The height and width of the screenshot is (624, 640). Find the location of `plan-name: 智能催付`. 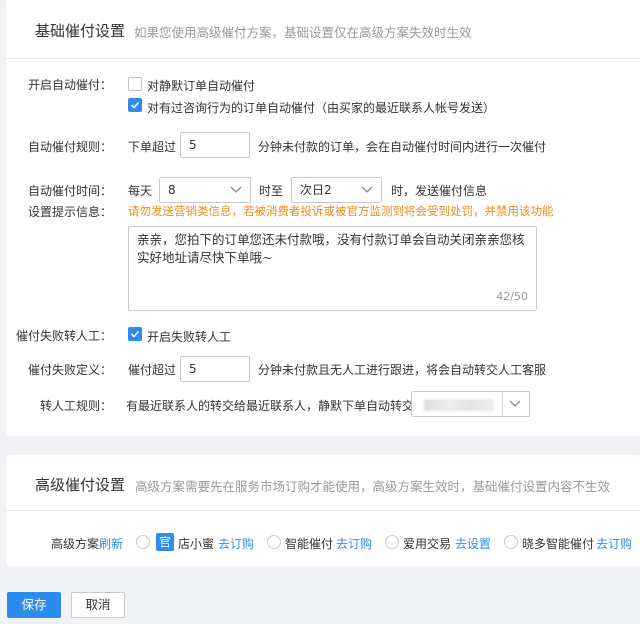

plan-name: 智能催付 is located at coordinates (309, 544).